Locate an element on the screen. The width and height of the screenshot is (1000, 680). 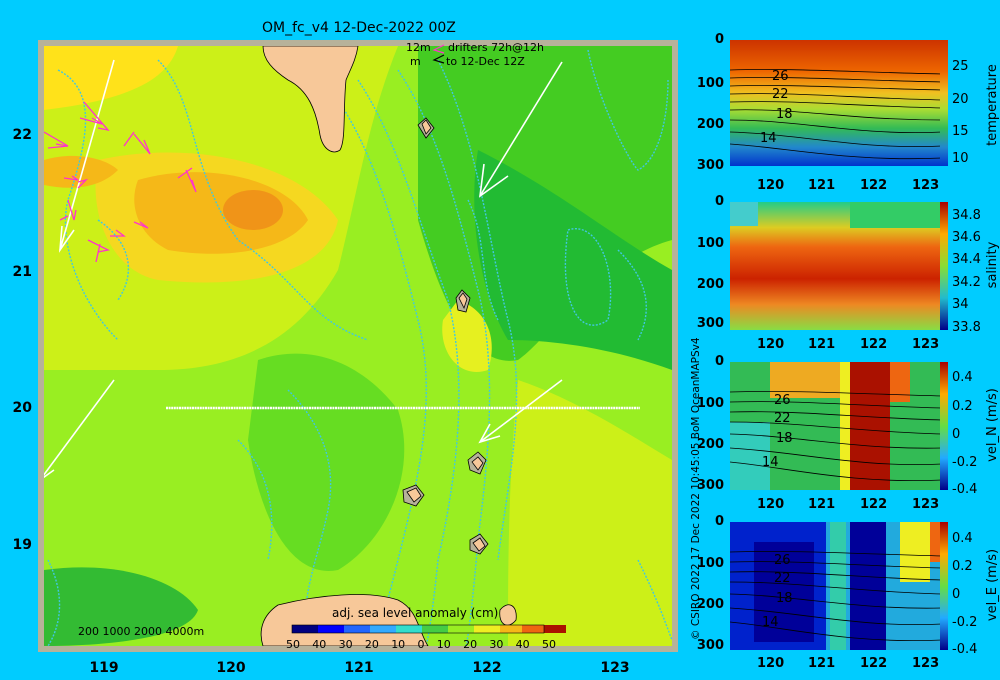
veln-contour-26: 26 is located at coordinates (782, 400).